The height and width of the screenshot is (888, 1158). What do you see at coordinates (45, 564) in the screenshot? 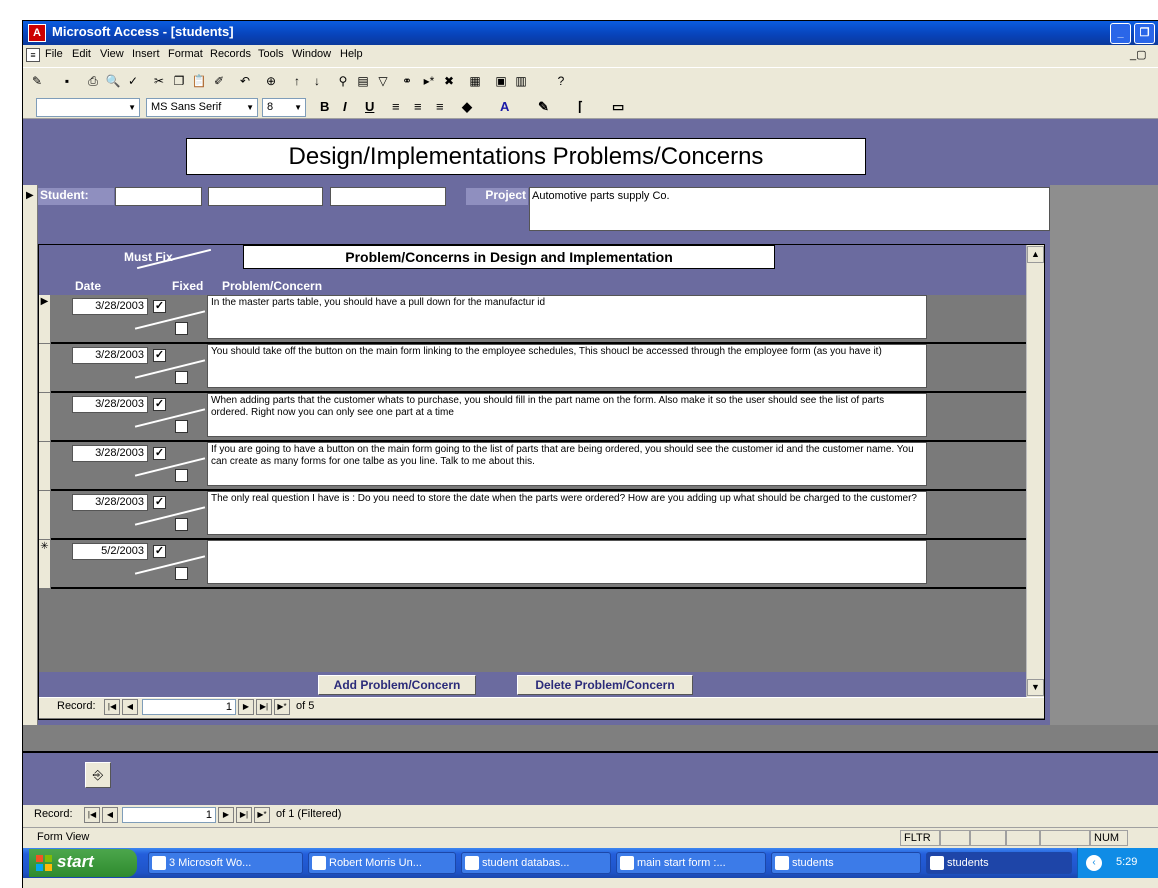
I see `new-row-icon: ✳` at bounding box center [45, 564].